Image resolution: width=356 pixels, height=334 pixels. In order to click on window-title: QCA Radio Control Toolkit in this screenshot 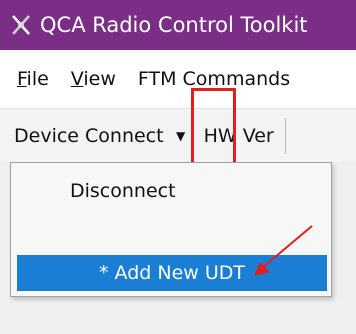, I will do `click(174, 25)`.